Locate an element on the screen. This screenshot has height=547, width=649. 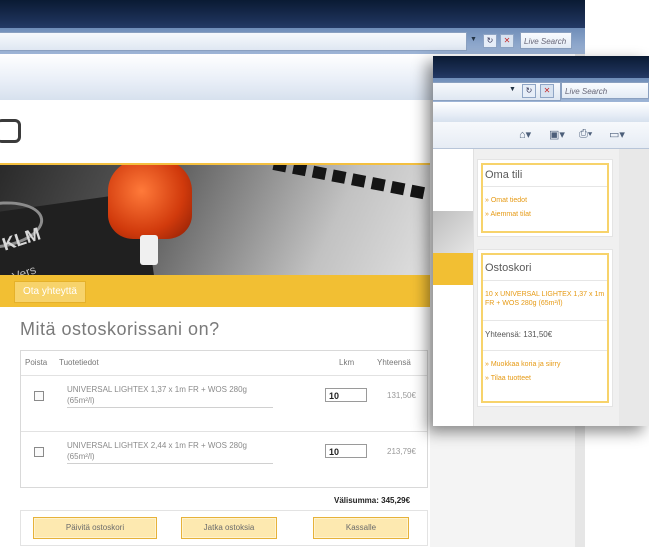
cart-total: Yhteensä: 131,50€ is located at coordinates (519, 334).